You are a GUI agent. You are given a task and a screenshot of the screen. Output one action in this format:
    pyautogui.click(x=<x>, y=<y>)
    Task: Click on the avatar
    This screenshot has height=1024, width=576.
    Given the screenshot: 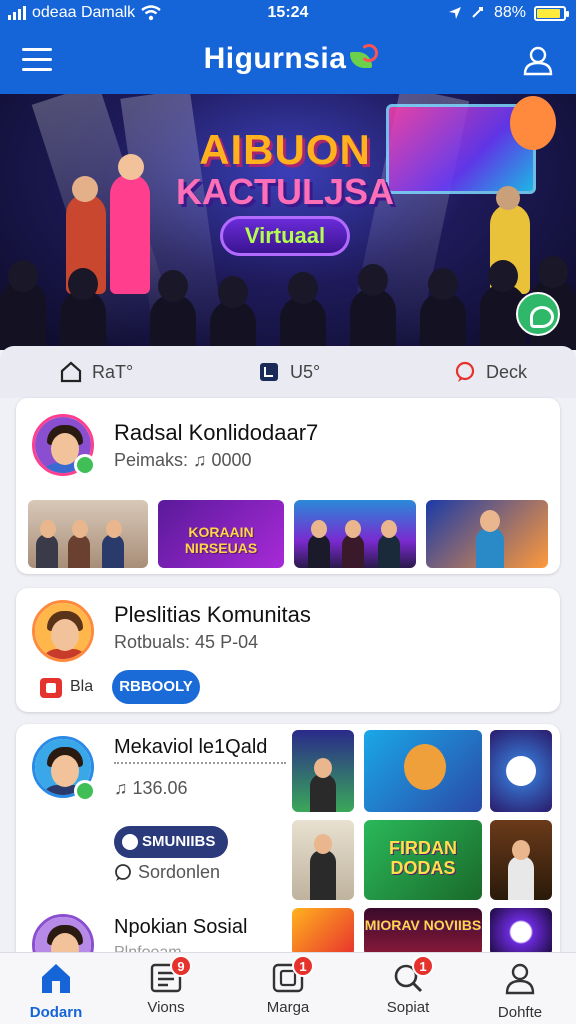 What is the action you would take?
    pyautogui.click(x=63, y=631)
    